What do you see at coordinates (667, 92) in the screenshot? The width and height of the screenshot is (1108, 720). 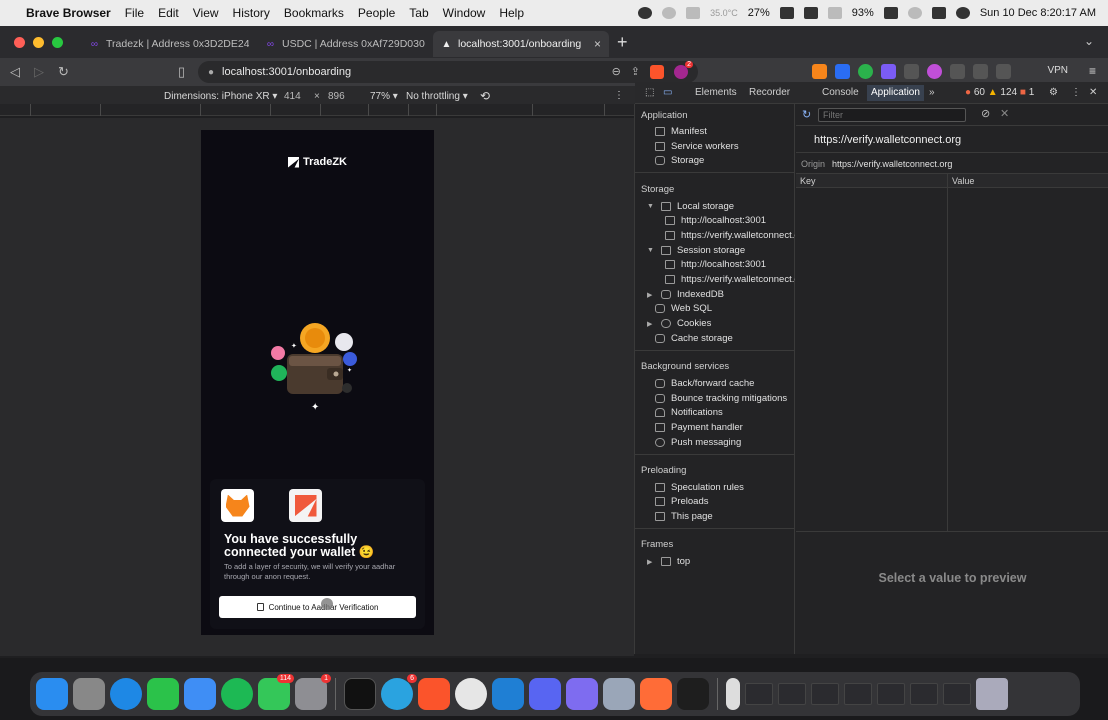 I see `device-toolbar-toggle-icon: ▭` at bounding box center [667, 92].